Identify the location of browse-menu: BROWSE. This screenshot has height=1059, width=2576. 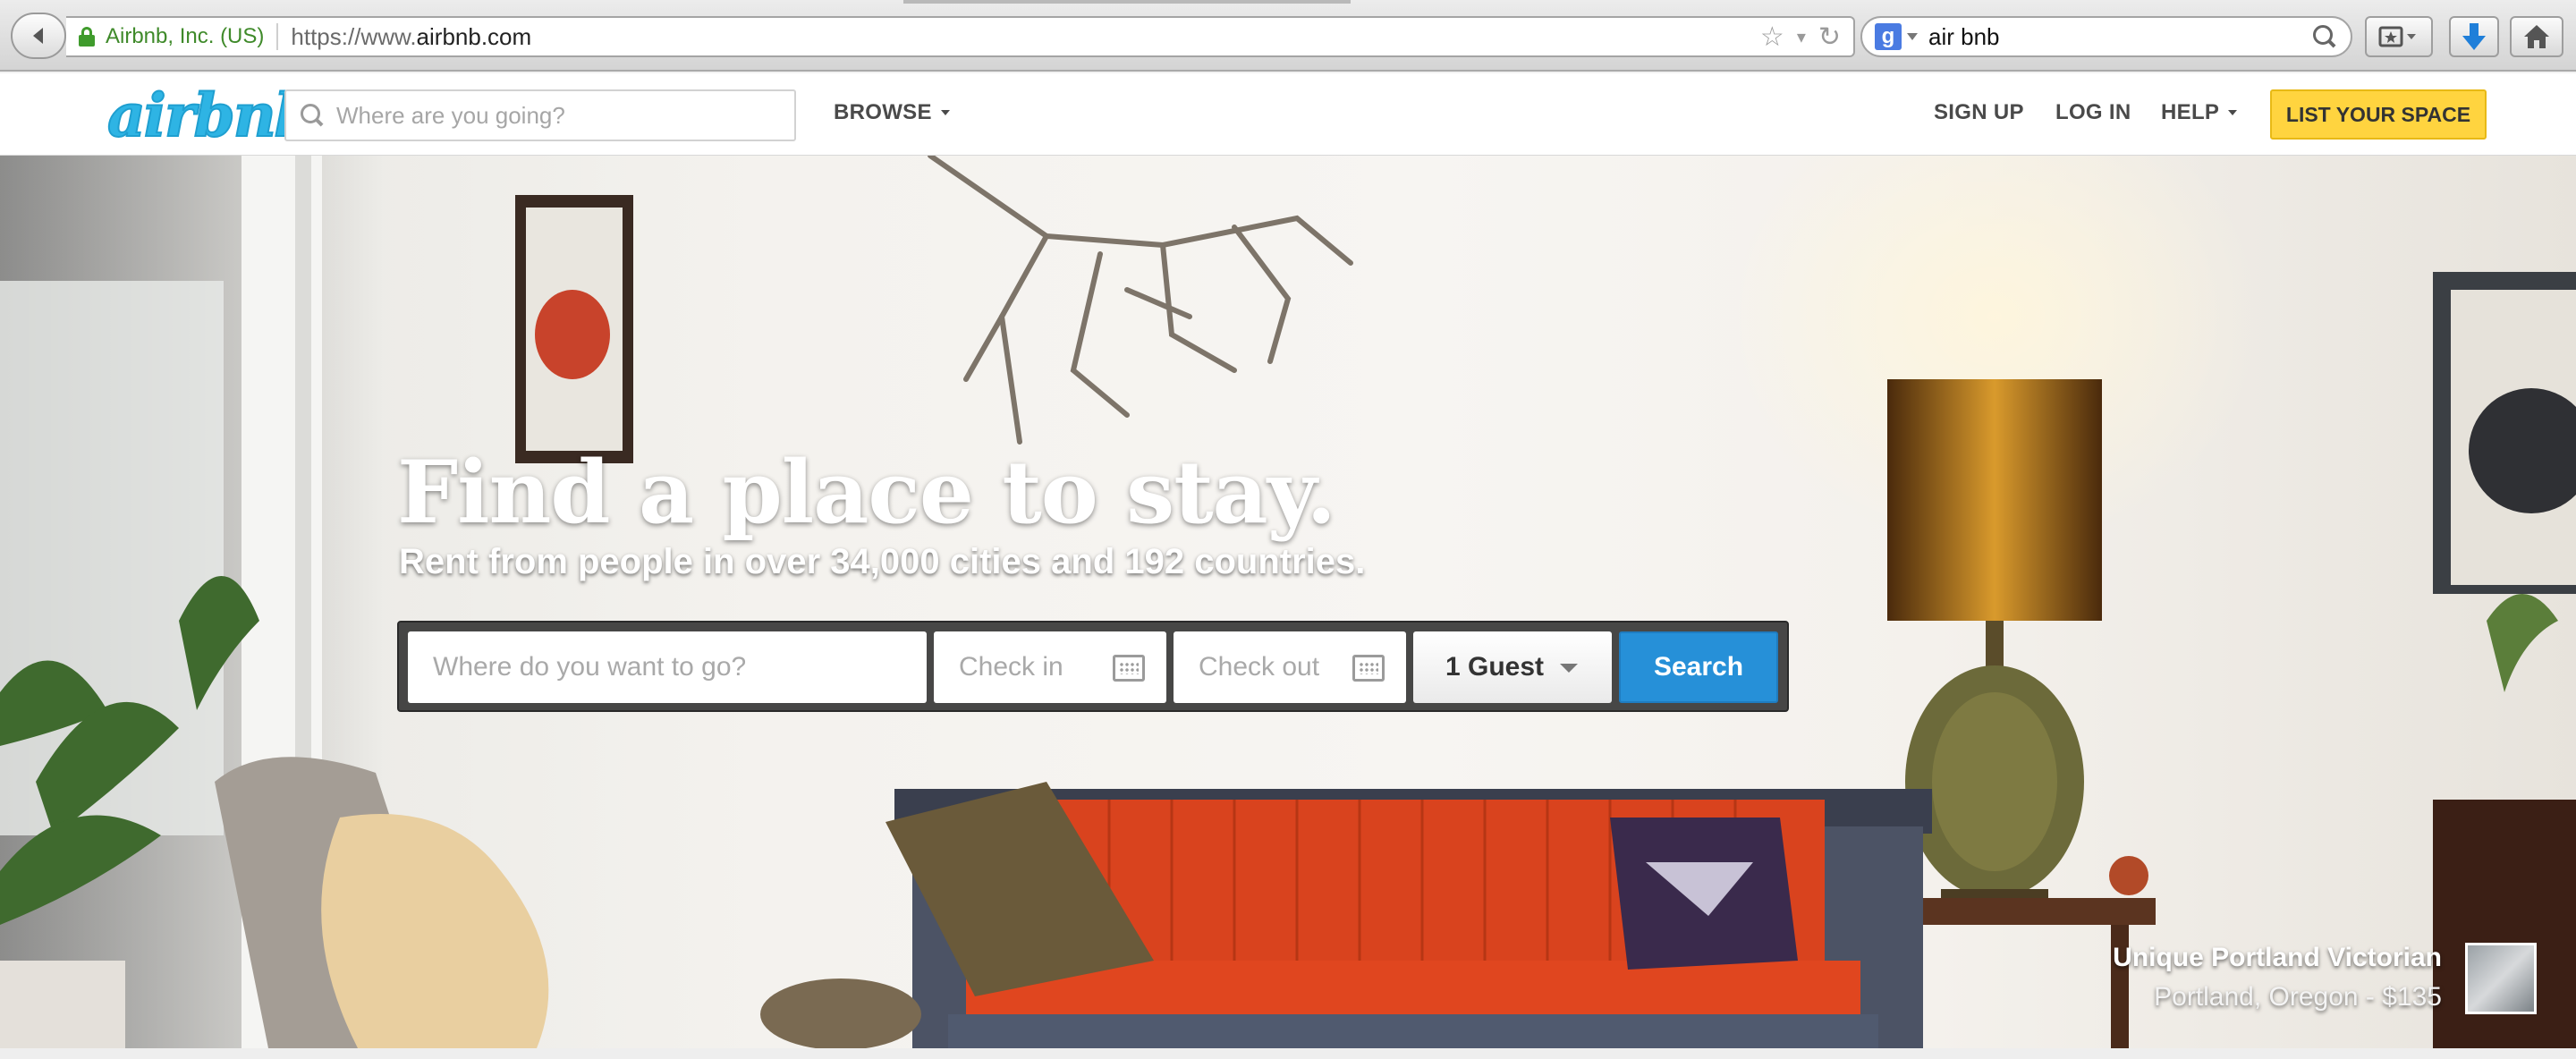
(892, 112).